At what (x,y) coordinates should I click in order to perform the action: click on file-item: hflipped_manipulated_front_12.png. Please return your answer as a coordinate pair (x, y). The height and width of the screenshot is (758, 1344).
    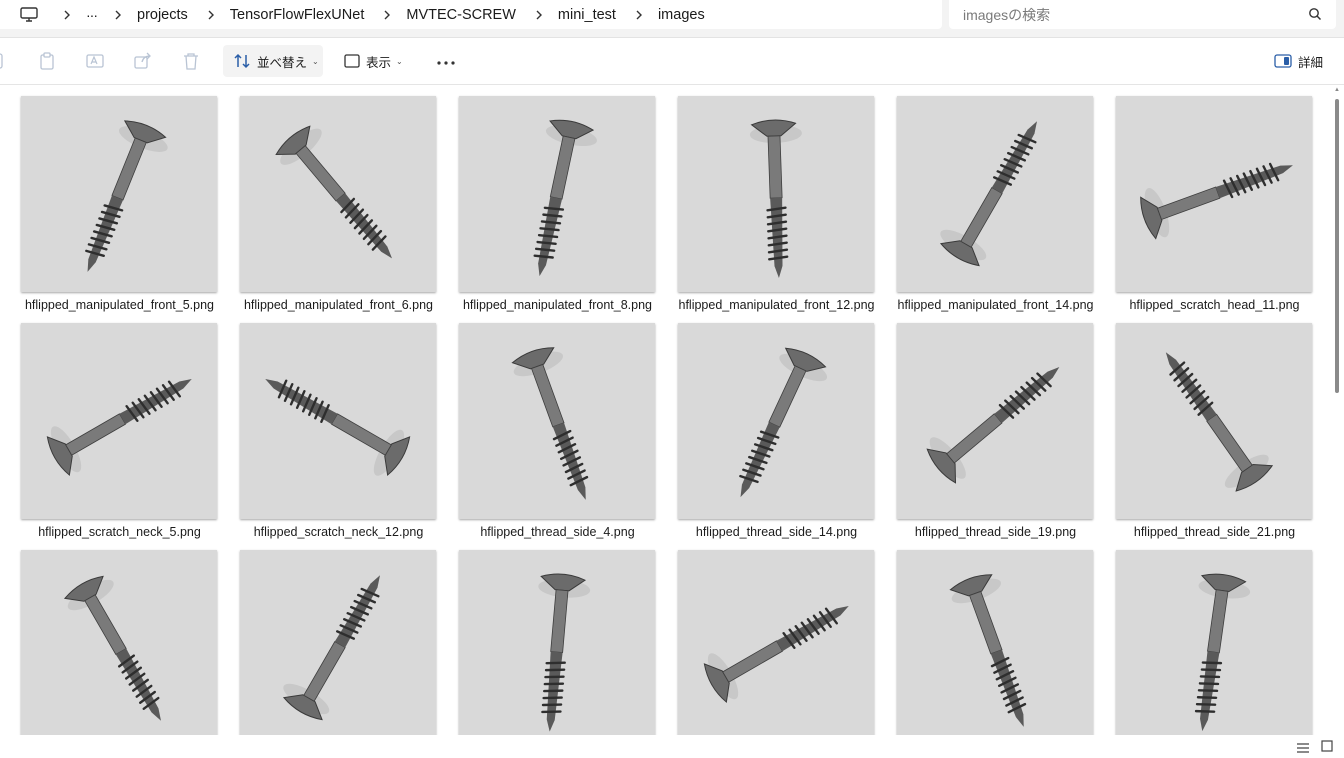
    Looking at the image, I should click on (786, 207).